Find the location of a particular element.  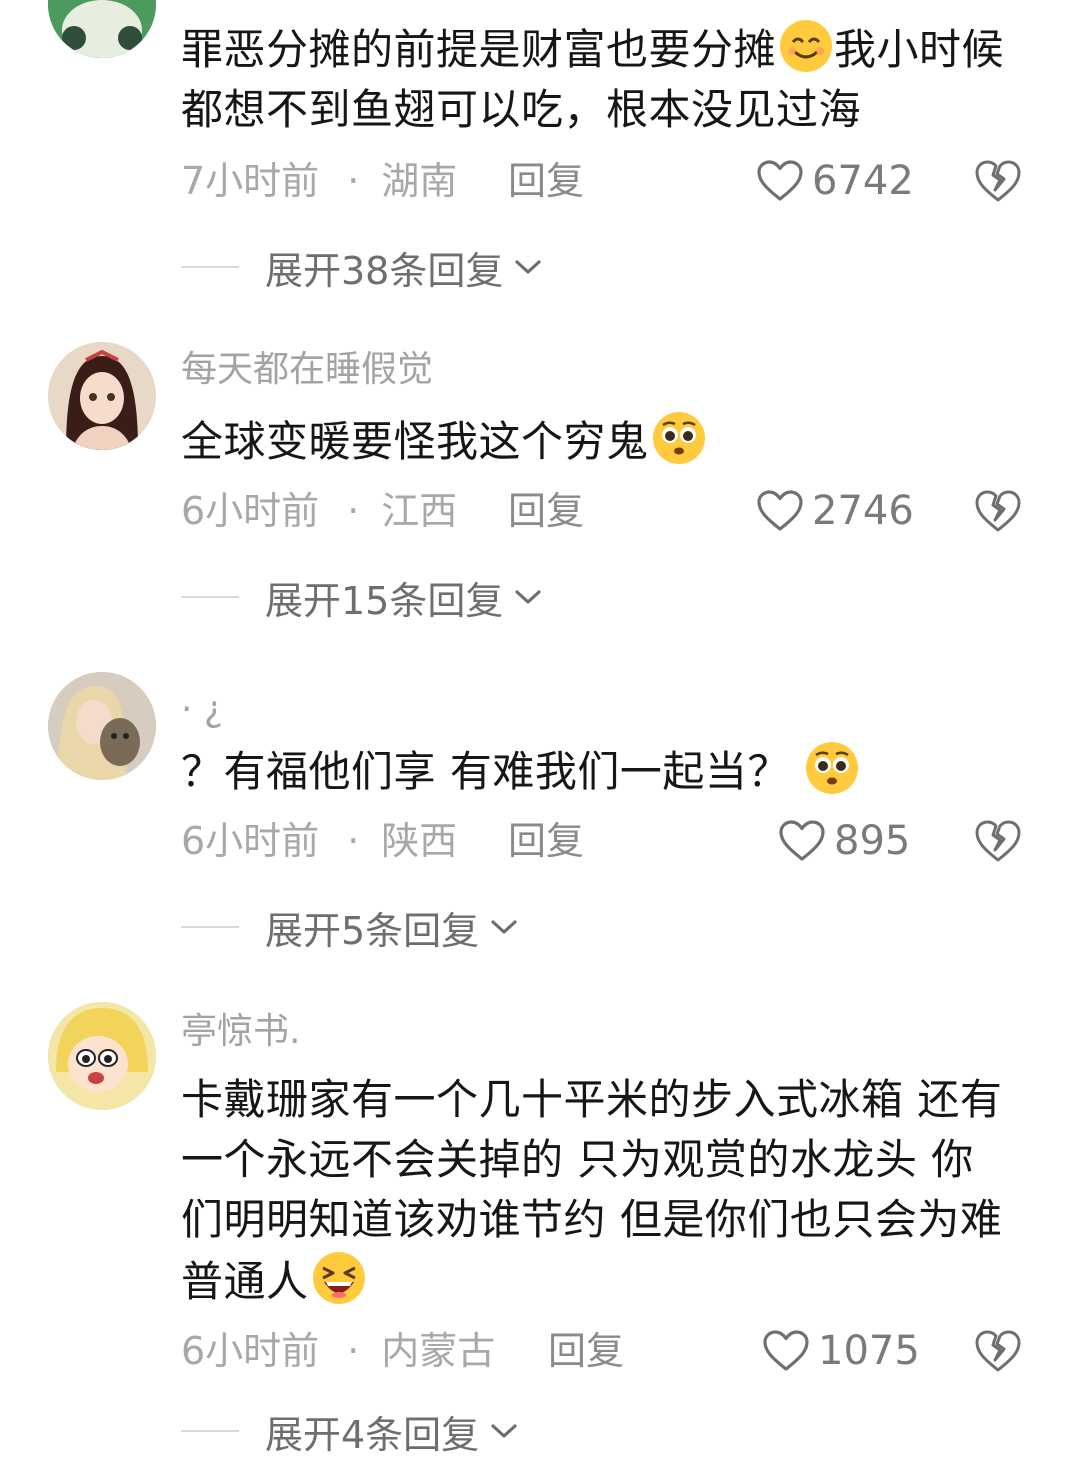

expand-replies-button: 展开38条回复 is located at coordinates (362, 267).